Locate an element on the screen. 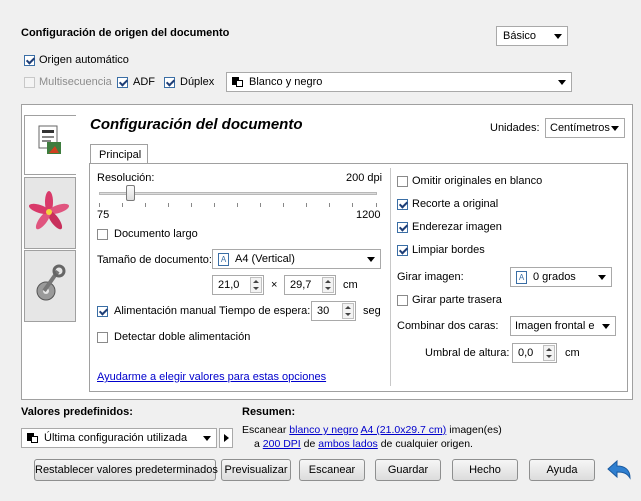  rotate-value: 0 grados is located at coordinates (554, 277).